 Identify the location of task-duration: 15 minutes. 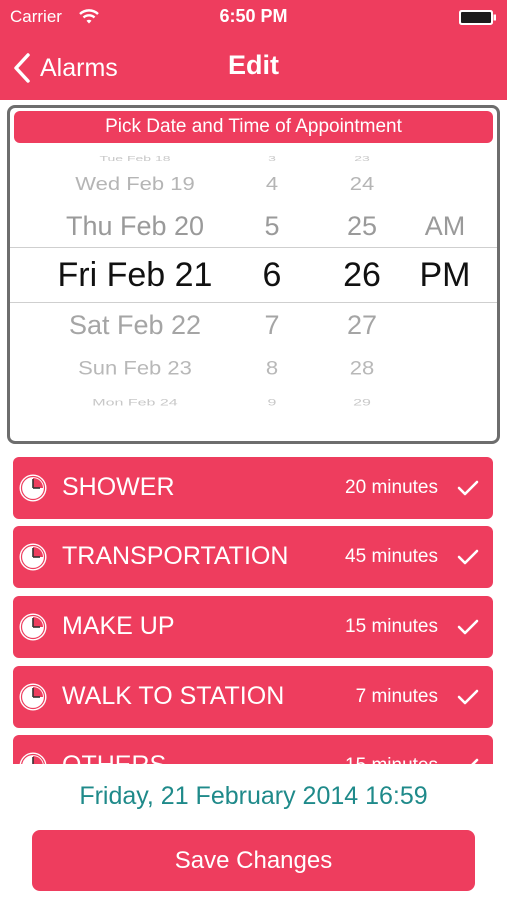
(391, 626).